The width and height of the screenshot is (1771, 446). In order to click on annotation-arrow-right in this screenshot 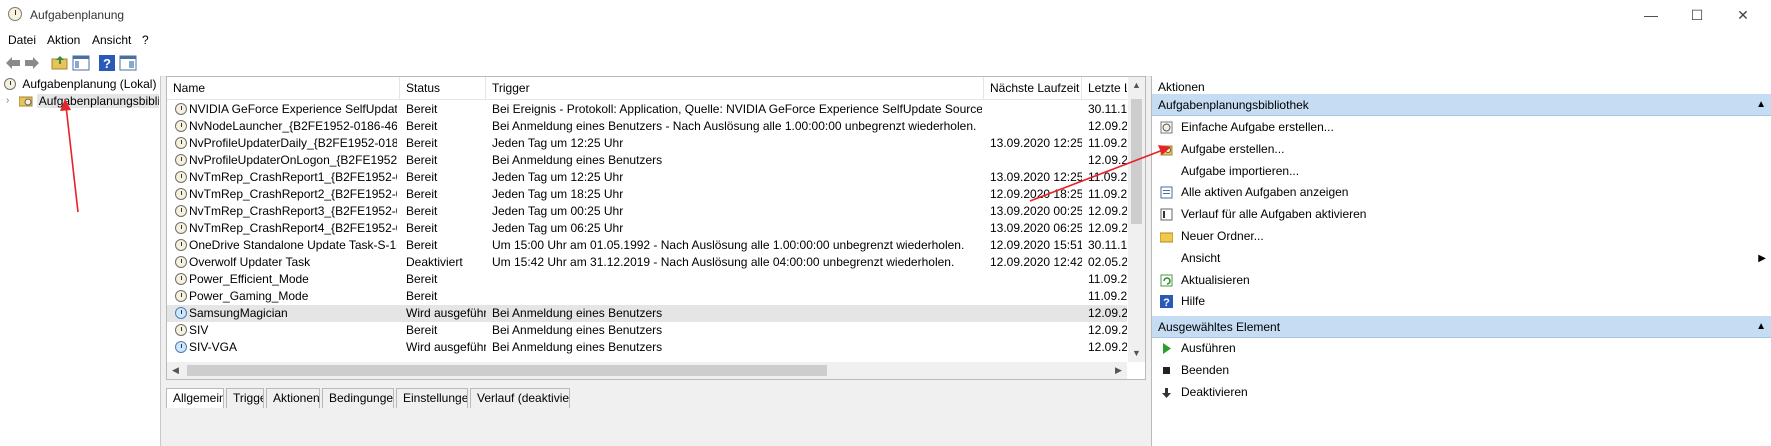, I will do `click(1096, 175)`.